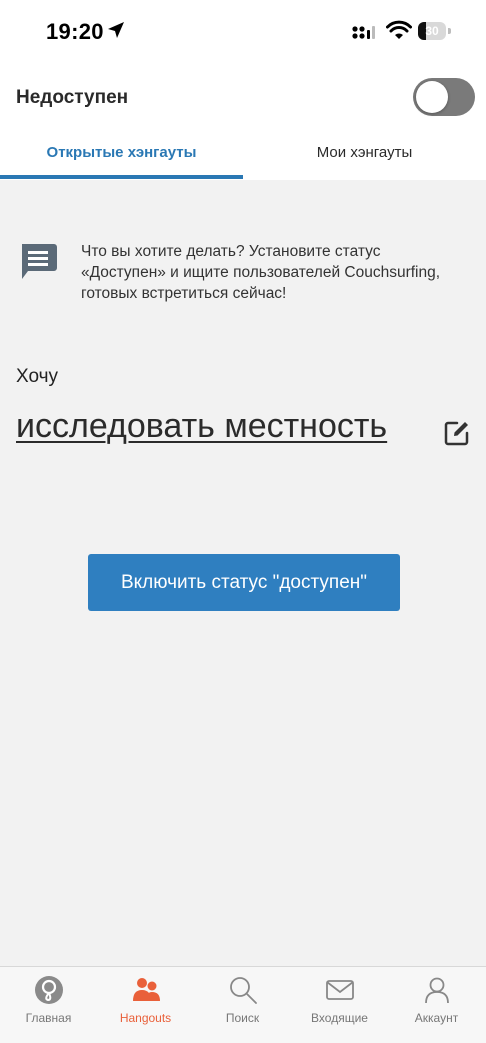 Image resolution: width=486 pixels, height=1043 pixels. I want to click on edit-icon, so click(457, 433).